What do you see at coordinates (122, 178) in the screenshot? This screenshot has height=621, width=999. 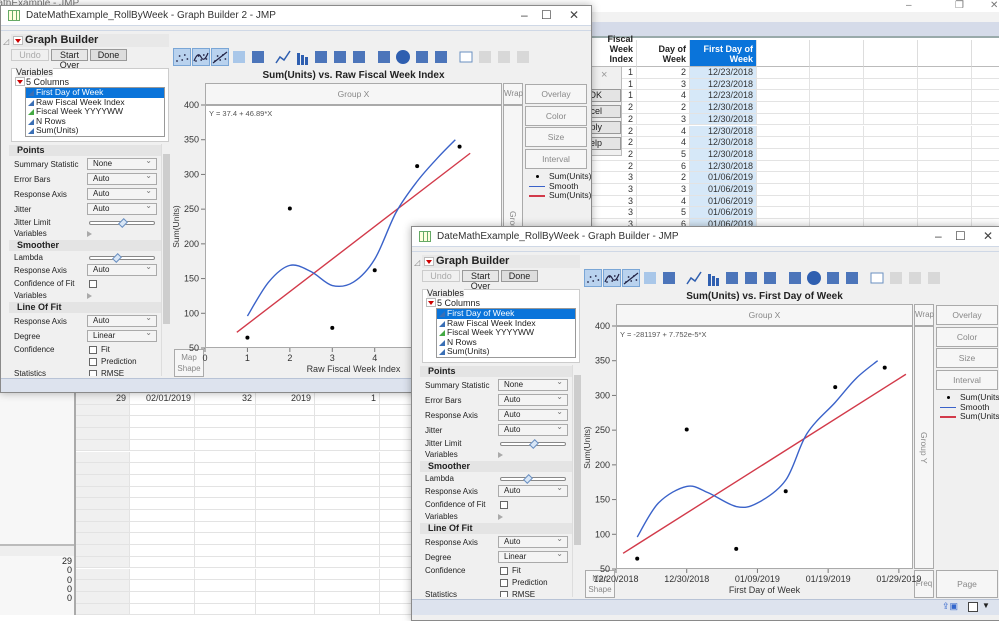 I see `error-bars-select: Auto` at bounding box center [122, 178].